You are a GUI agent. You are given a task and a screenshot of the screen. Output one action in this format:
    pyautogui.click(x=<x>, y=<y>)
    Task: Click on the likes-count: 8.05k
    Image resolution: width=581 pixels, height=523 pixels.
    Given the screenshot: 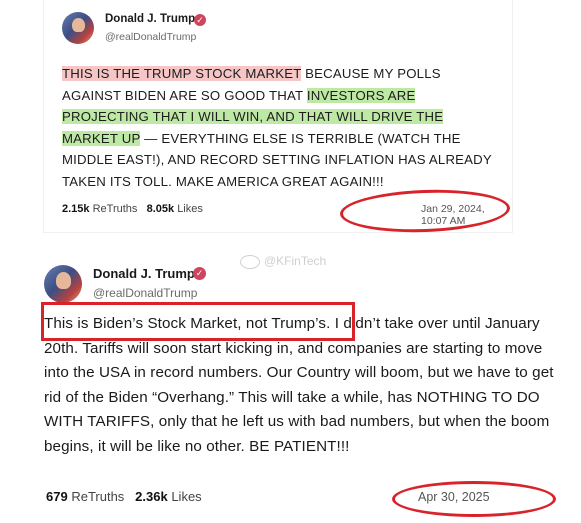 What is the action you would take?
    pyautogui.click(x=160, y=209)
    